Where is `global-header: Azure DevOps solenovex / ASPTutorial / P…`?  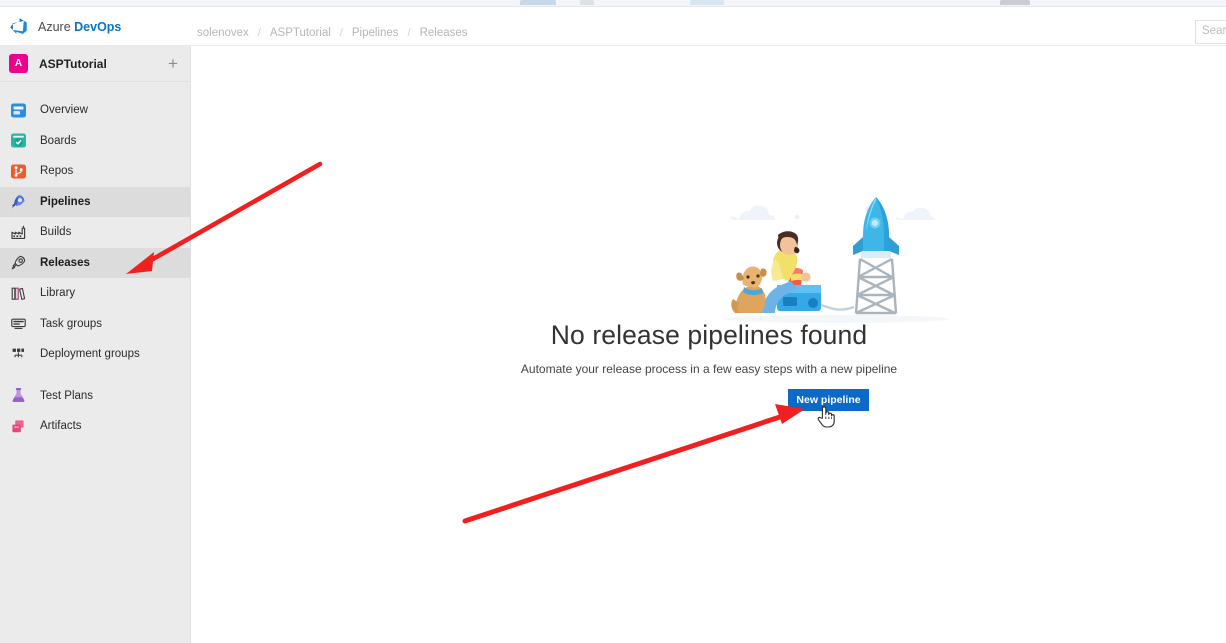
global-header: Azure DevOps solenovex / ASPTutorial / P… is located at coordinates (613, 26).